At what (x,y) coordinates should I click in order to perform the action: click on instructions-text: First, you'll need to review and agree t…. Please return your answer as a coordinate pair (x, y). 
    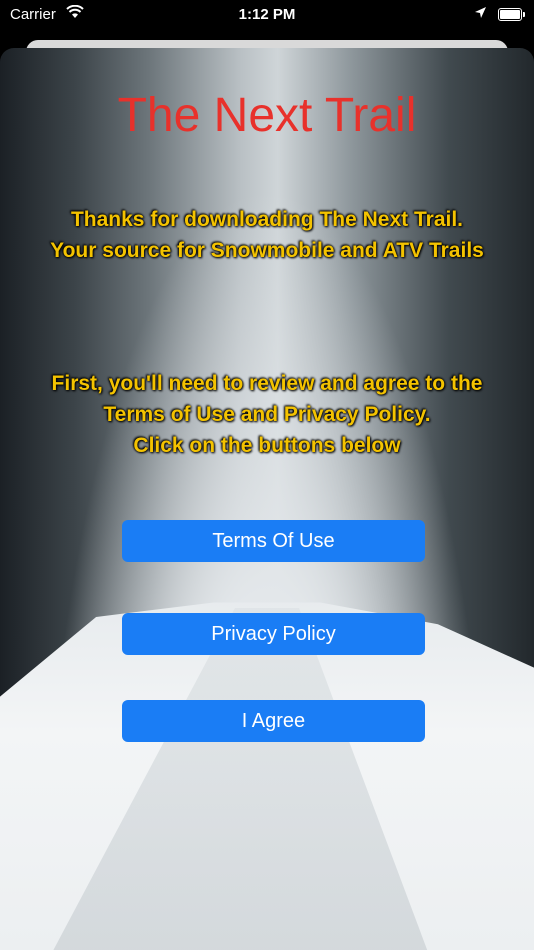
    Looking at the image, I should click on (267, 414).